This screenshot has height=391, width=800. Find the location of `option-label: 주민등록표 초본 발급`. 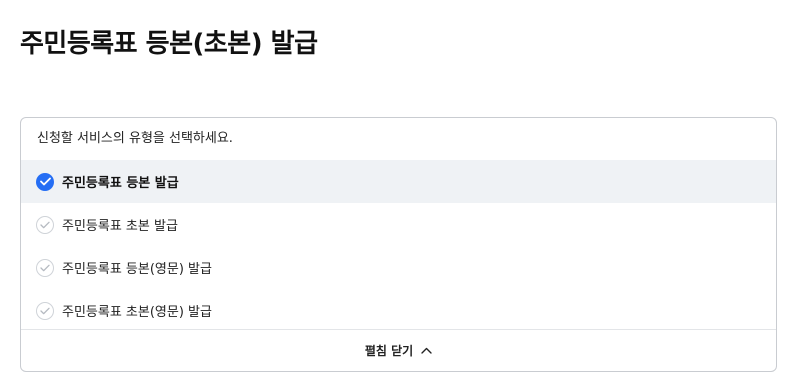

option-label: 주민등록표 초본 발급 is located at coordinates (120, 226).